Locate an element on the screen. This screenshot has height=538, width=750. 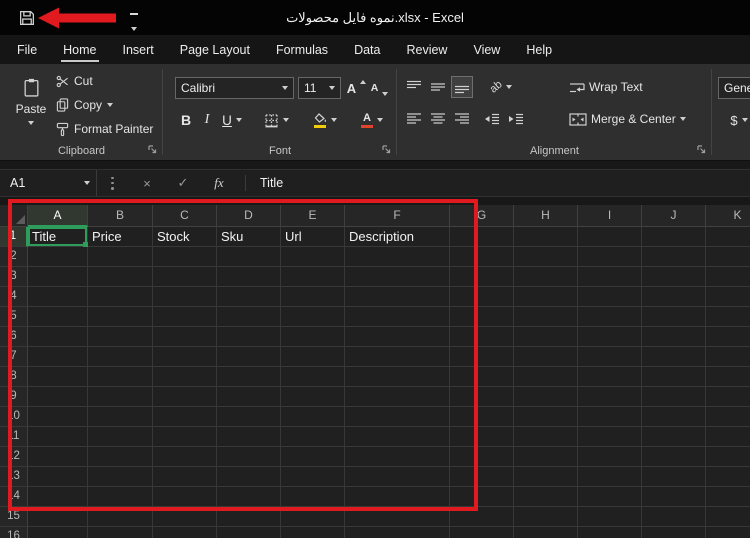
cell-G13 is located at coordinates (482, 477).